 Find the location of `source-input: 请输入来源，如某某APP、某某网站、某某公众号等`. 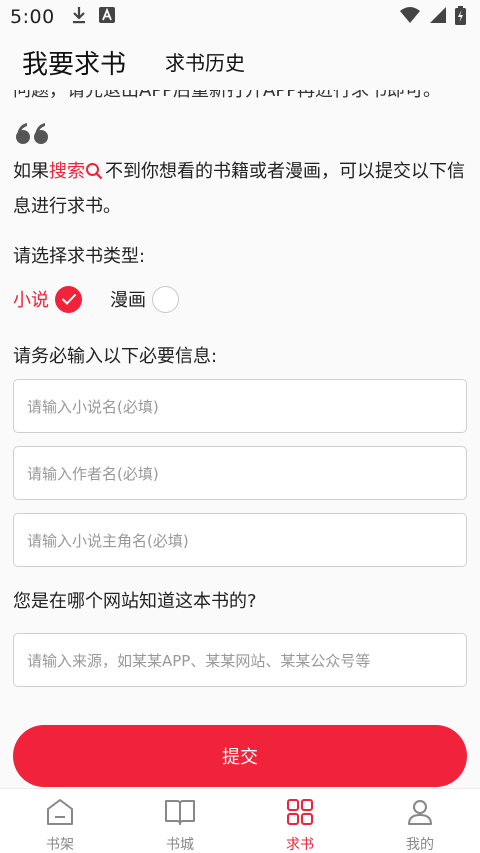

source-input: 请输入来源，如某某APP、某某网站、某某公众号等 is located at coordinates (240, 660).